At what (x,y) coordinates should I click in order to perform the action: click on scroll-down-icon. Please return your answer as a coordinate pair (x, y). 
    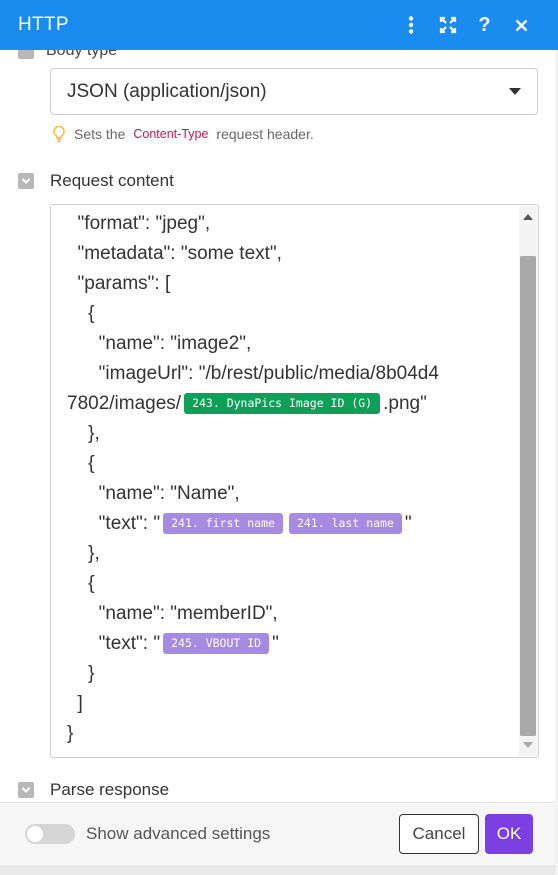
    Looking at the image, I should click on (528, 745).